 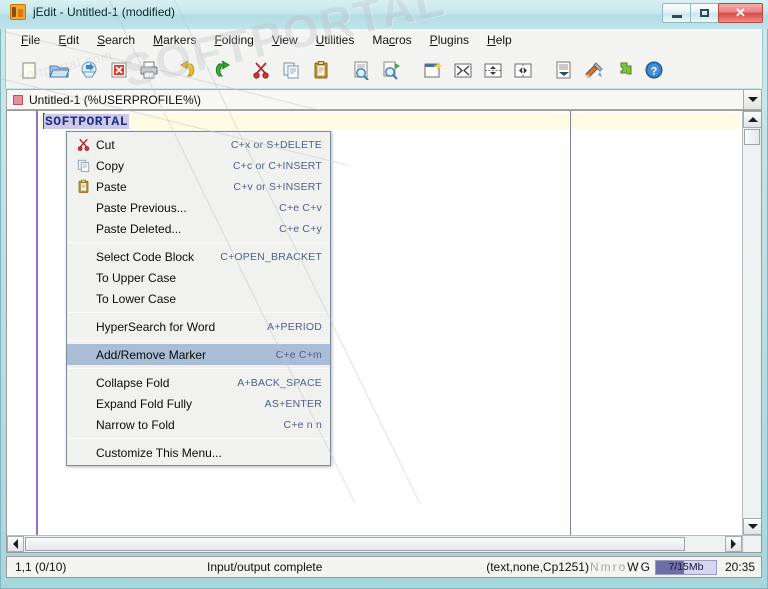 What do you see at coordinates (265, 567) in the screenshot?
I see `status-message: Input/output complete` at bounding box center [265, 567].